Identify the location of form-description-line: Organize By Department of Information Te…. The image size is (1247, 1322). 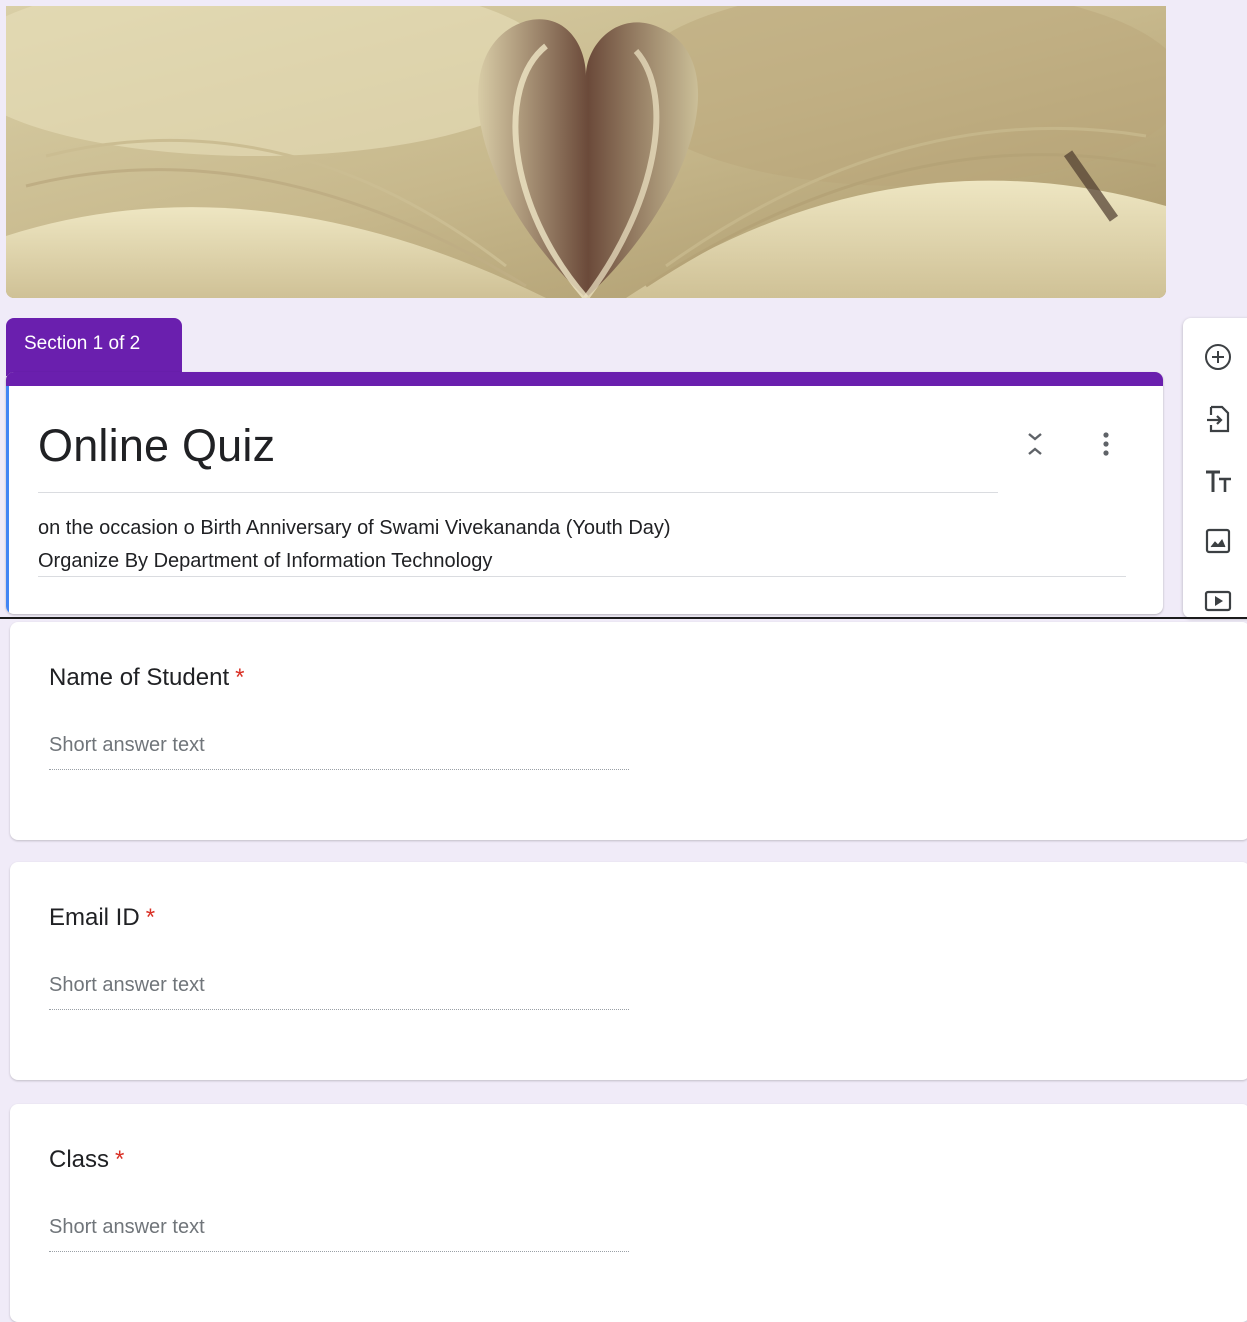
(265, 561).